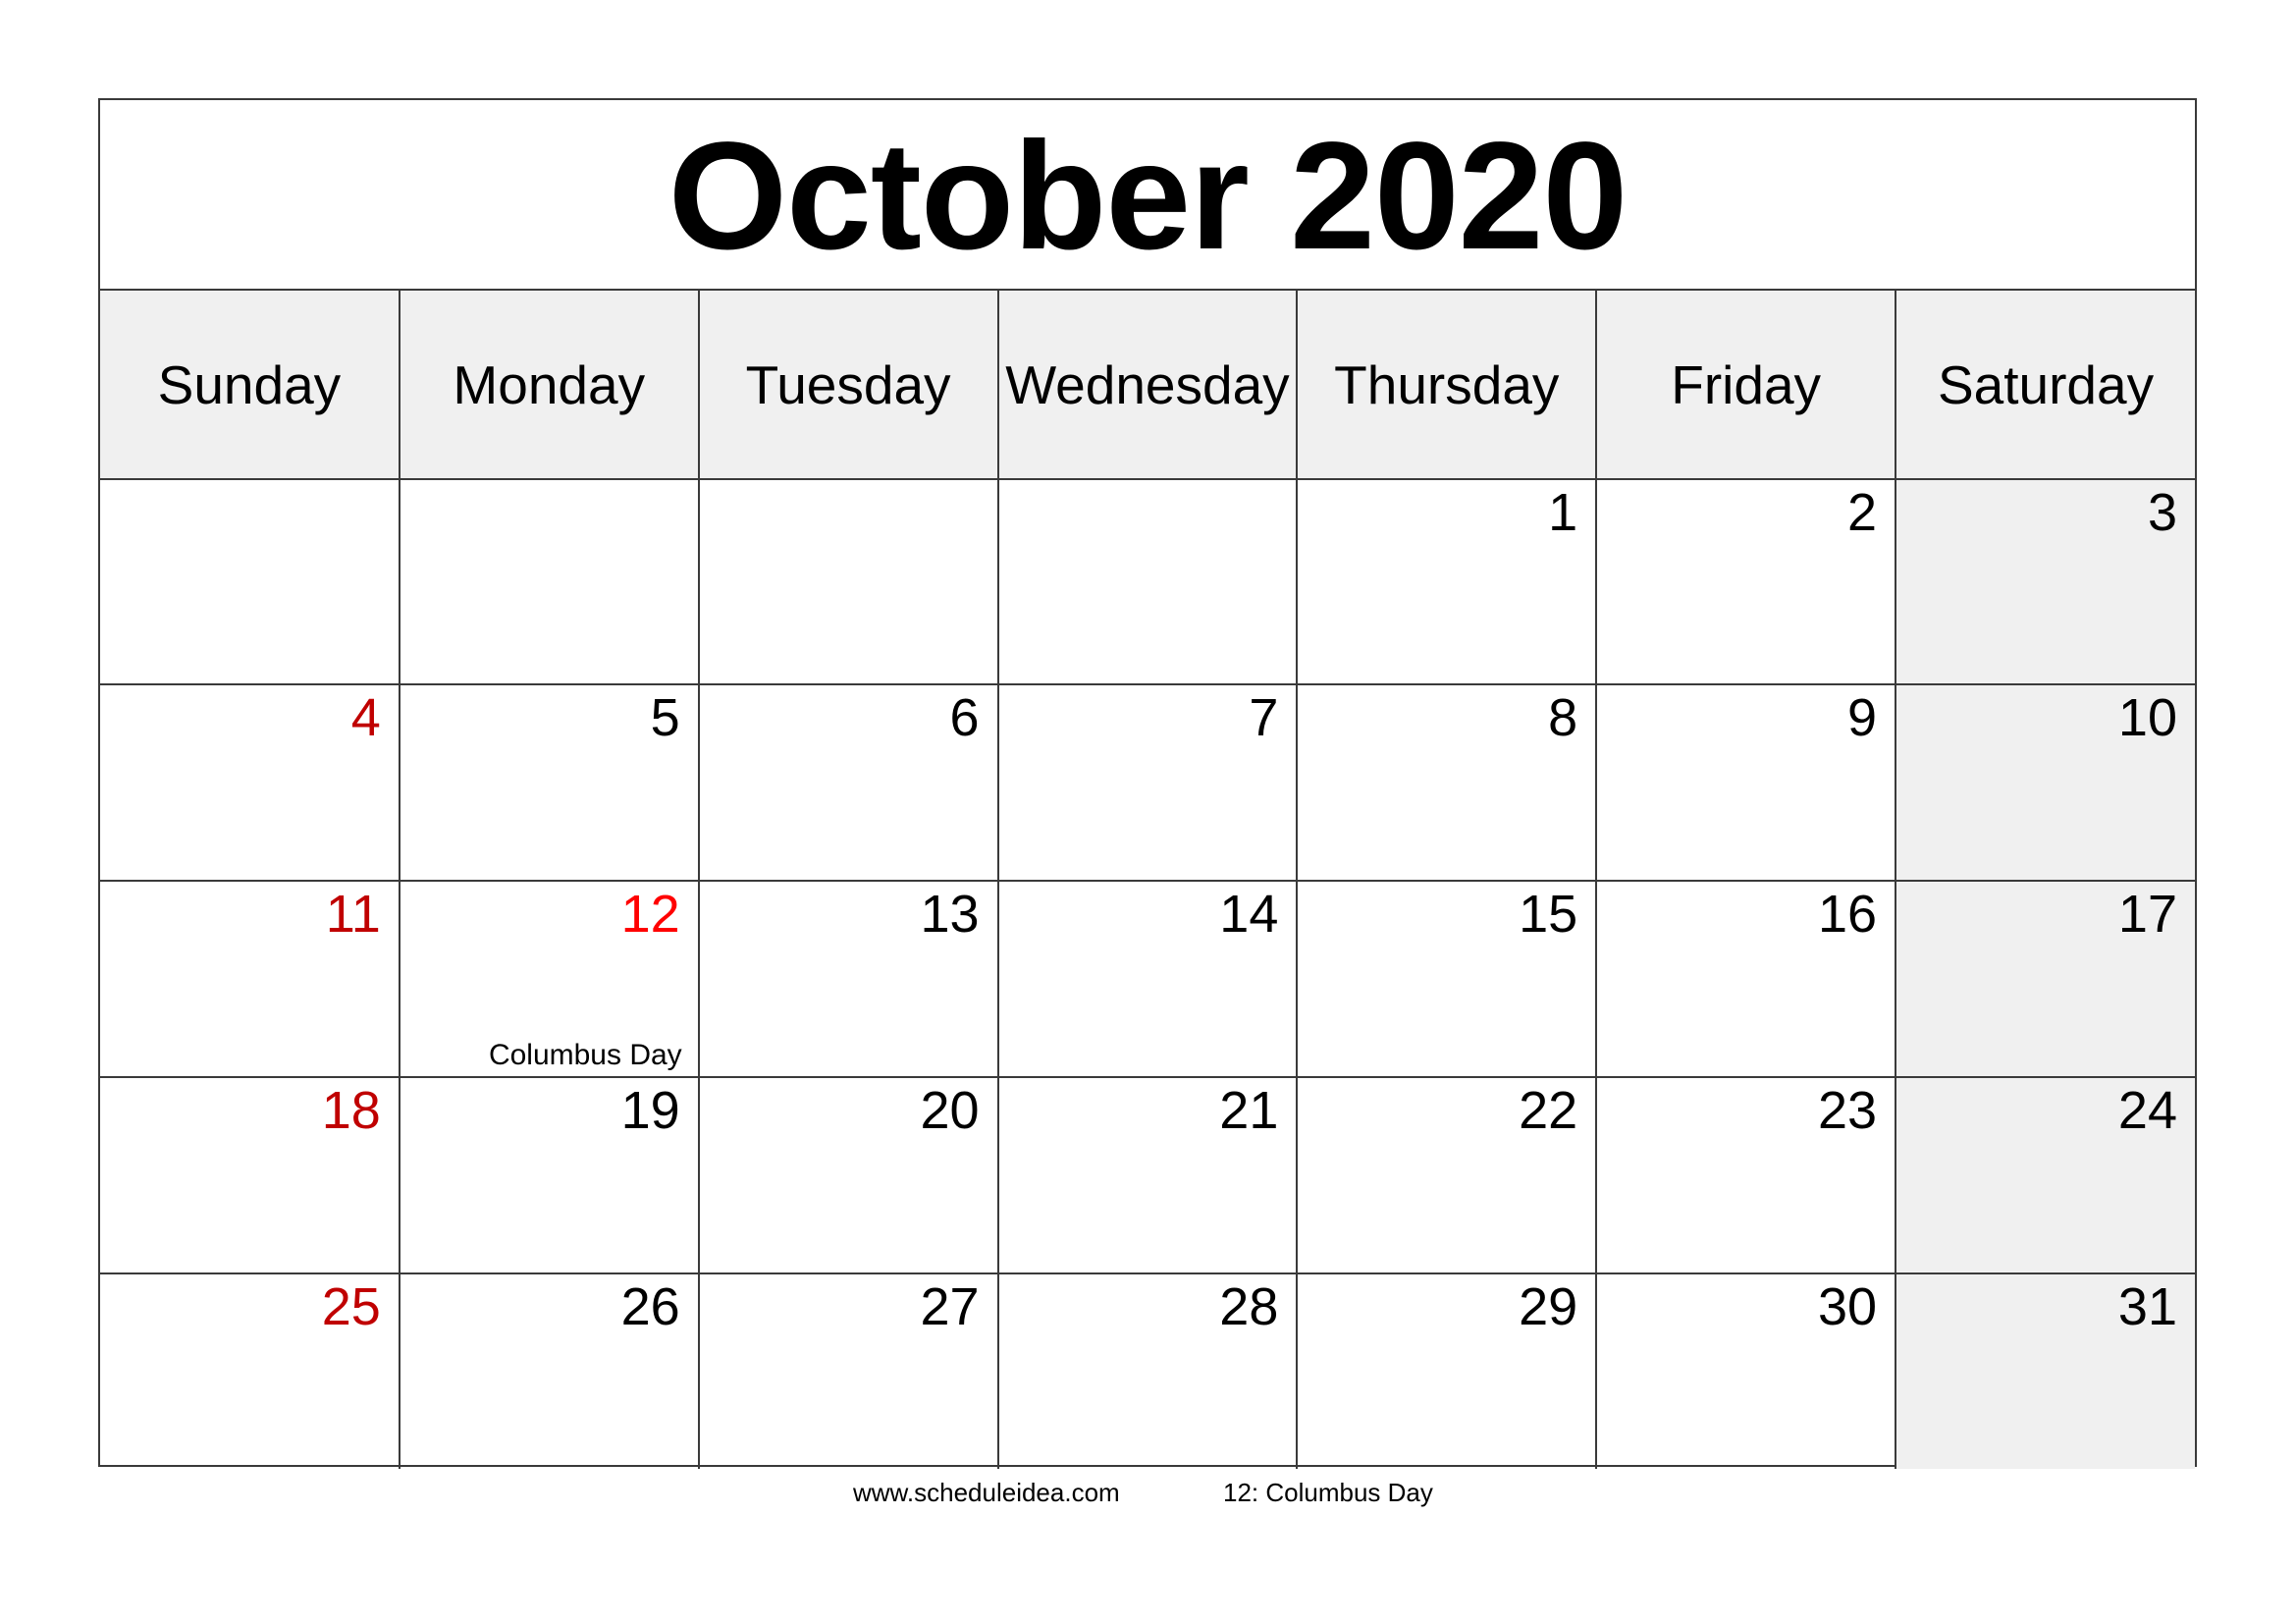 The height and width of the screenshot is (1624, 2296). I want to click on day-cell: 13, so click(848, 979).